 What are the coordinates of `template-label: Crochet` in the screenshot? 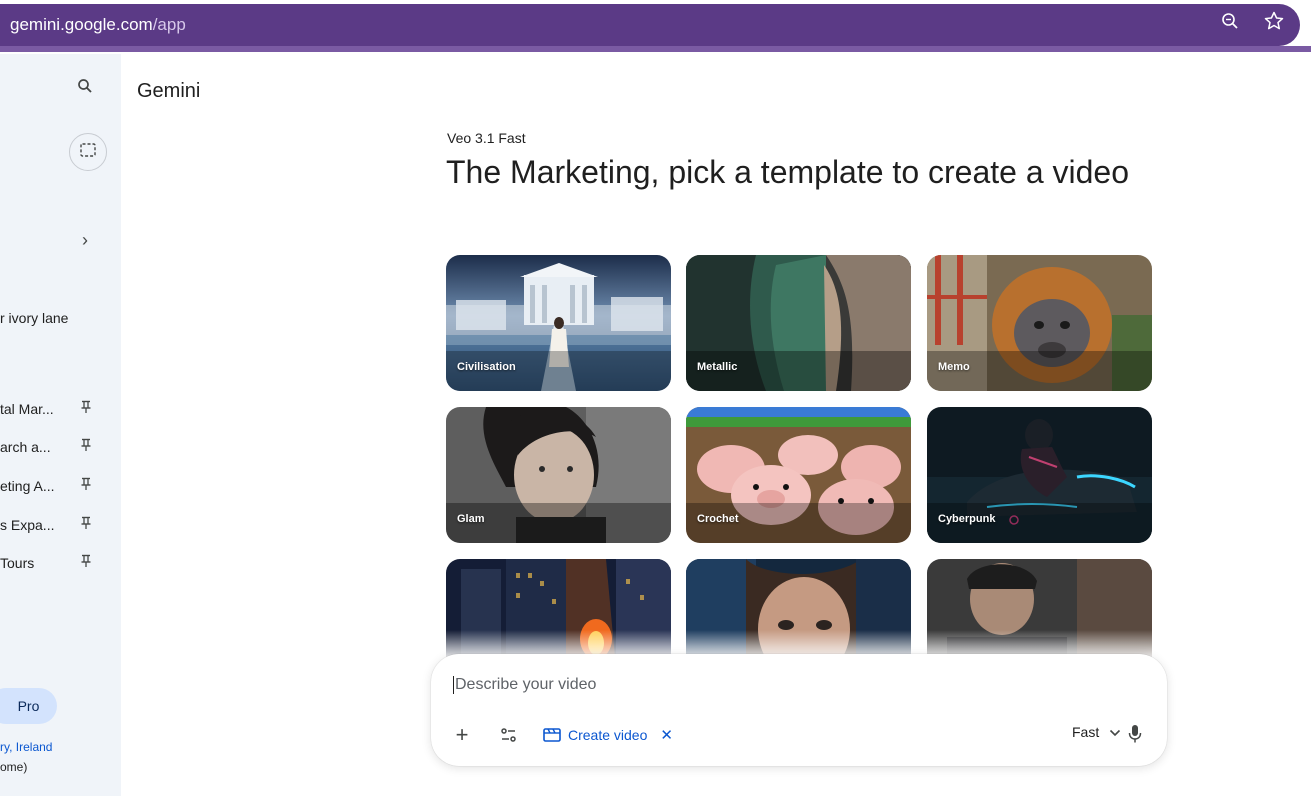 It's located at (718, 519).